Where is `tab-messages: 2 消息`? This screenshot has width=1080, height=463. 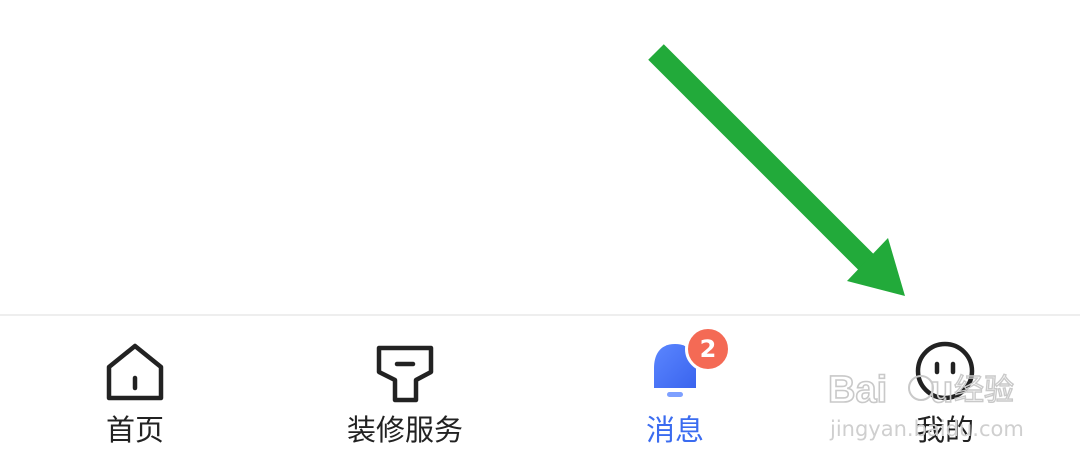
tab-messages: 2 消息 is located at coordinates (675, 389).